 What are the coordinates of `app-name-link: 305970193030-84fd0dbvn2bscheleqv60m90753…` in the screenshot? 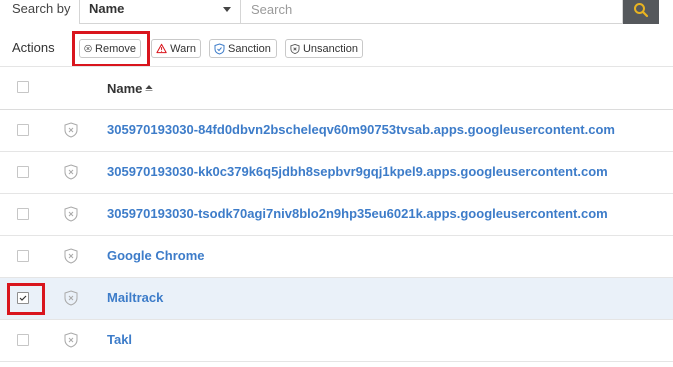 It's located at (361, 129).